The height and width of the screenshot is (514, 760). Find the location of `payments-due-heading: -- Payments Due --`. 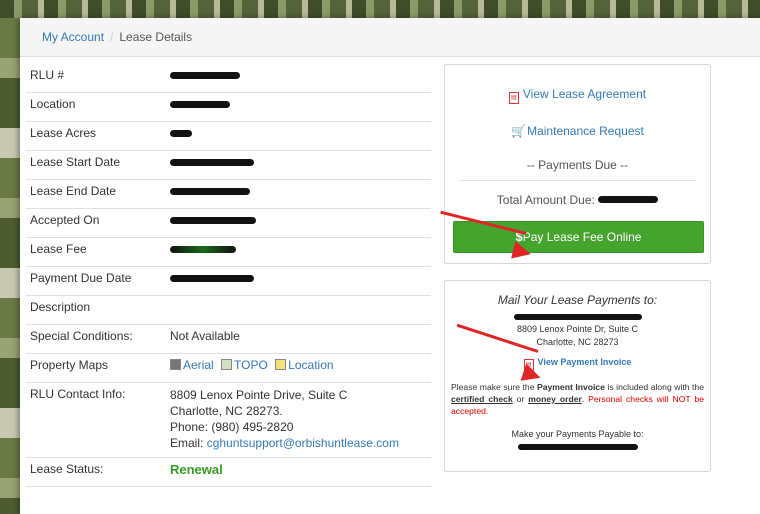

payments-due-heading: -- Payments Due -- is located at coordinates (577, 165).